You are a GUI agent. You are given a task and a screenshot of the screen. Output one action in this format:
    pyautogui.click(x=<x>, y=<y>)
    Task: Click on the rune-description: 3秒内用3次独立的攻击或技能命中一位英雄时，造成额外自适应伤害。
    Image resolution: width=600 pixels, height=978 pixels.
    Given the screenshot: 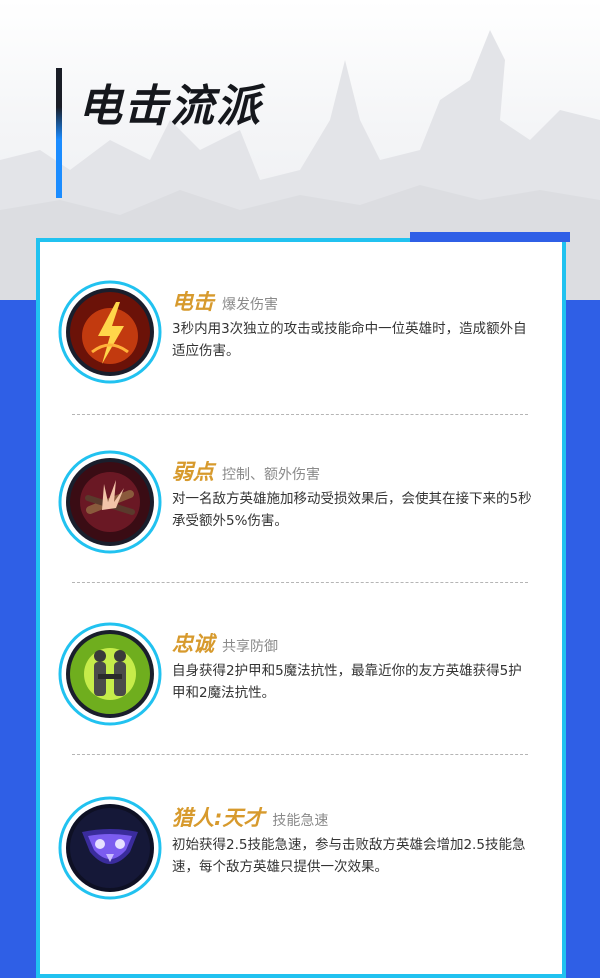 What is the action you would take?
    pyautogui.click(x=349, y=340)
    